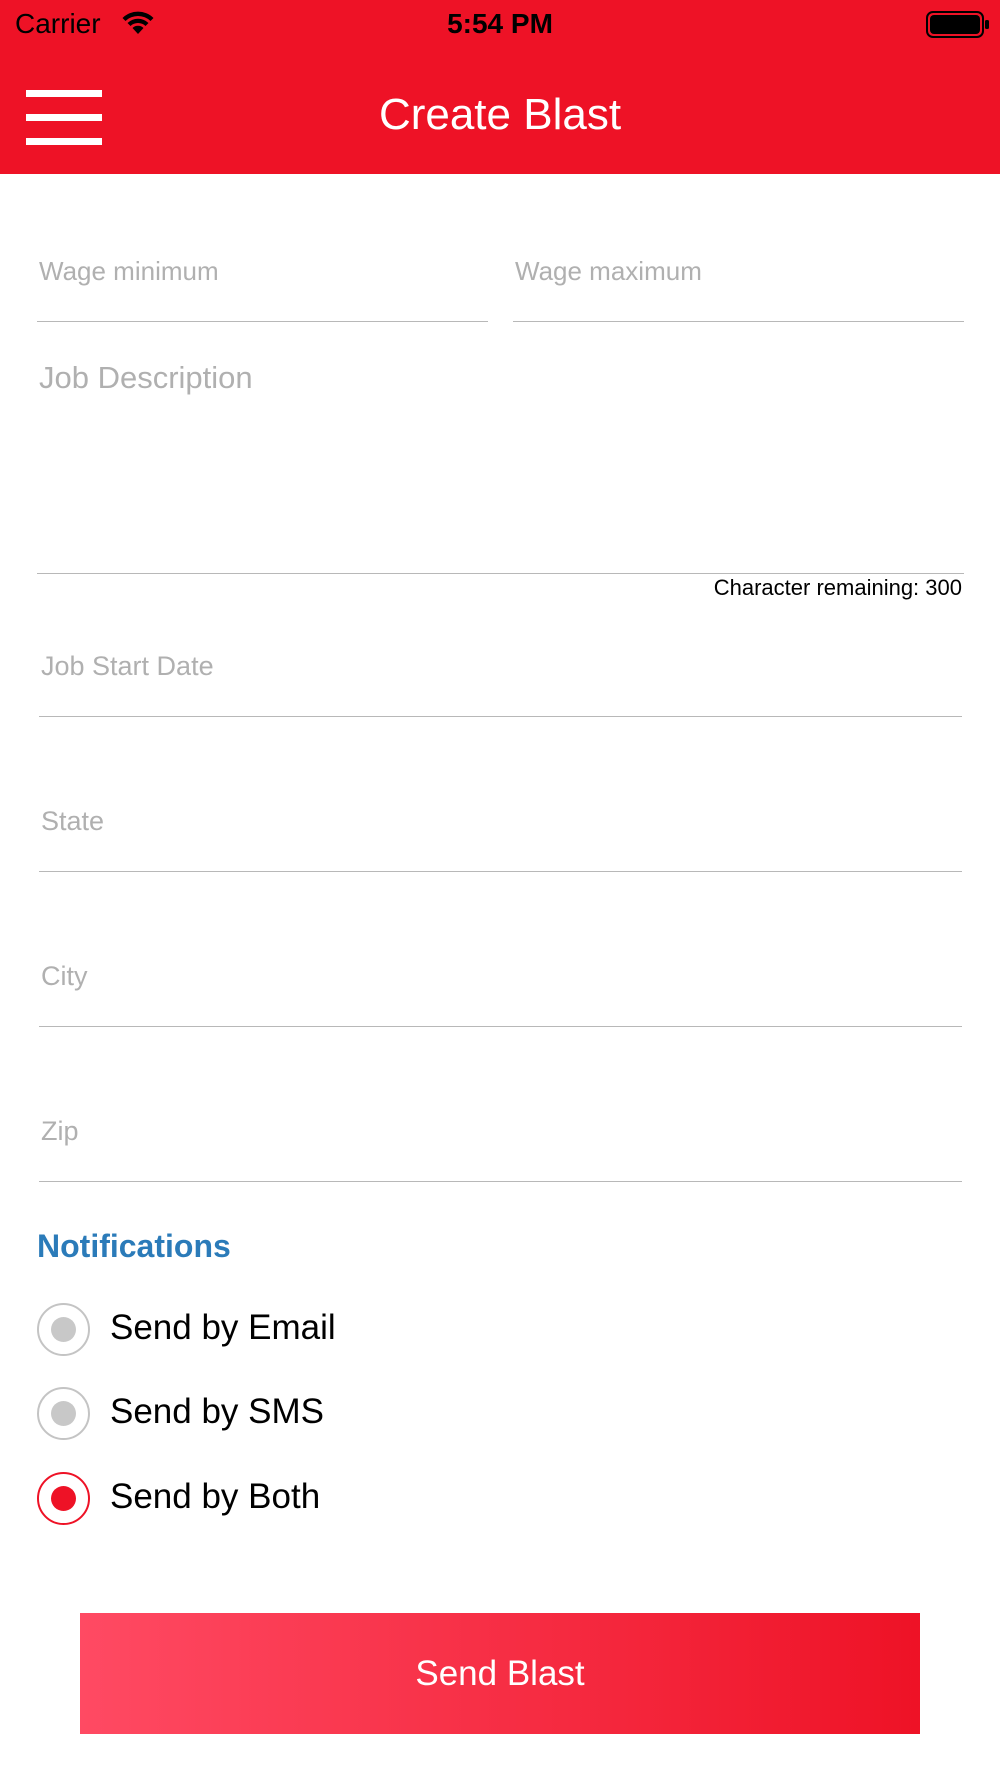  What do you see at coordinates (608, 271) in the screenshot?
I see `wage-maximum-placeholder: Wage maximum` at bounding box center [608, 271].